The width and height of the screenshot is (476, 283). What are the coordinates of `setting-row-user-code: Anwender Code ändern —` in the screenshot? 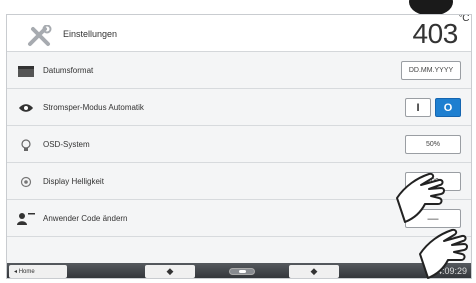 It's located at (239, 219).